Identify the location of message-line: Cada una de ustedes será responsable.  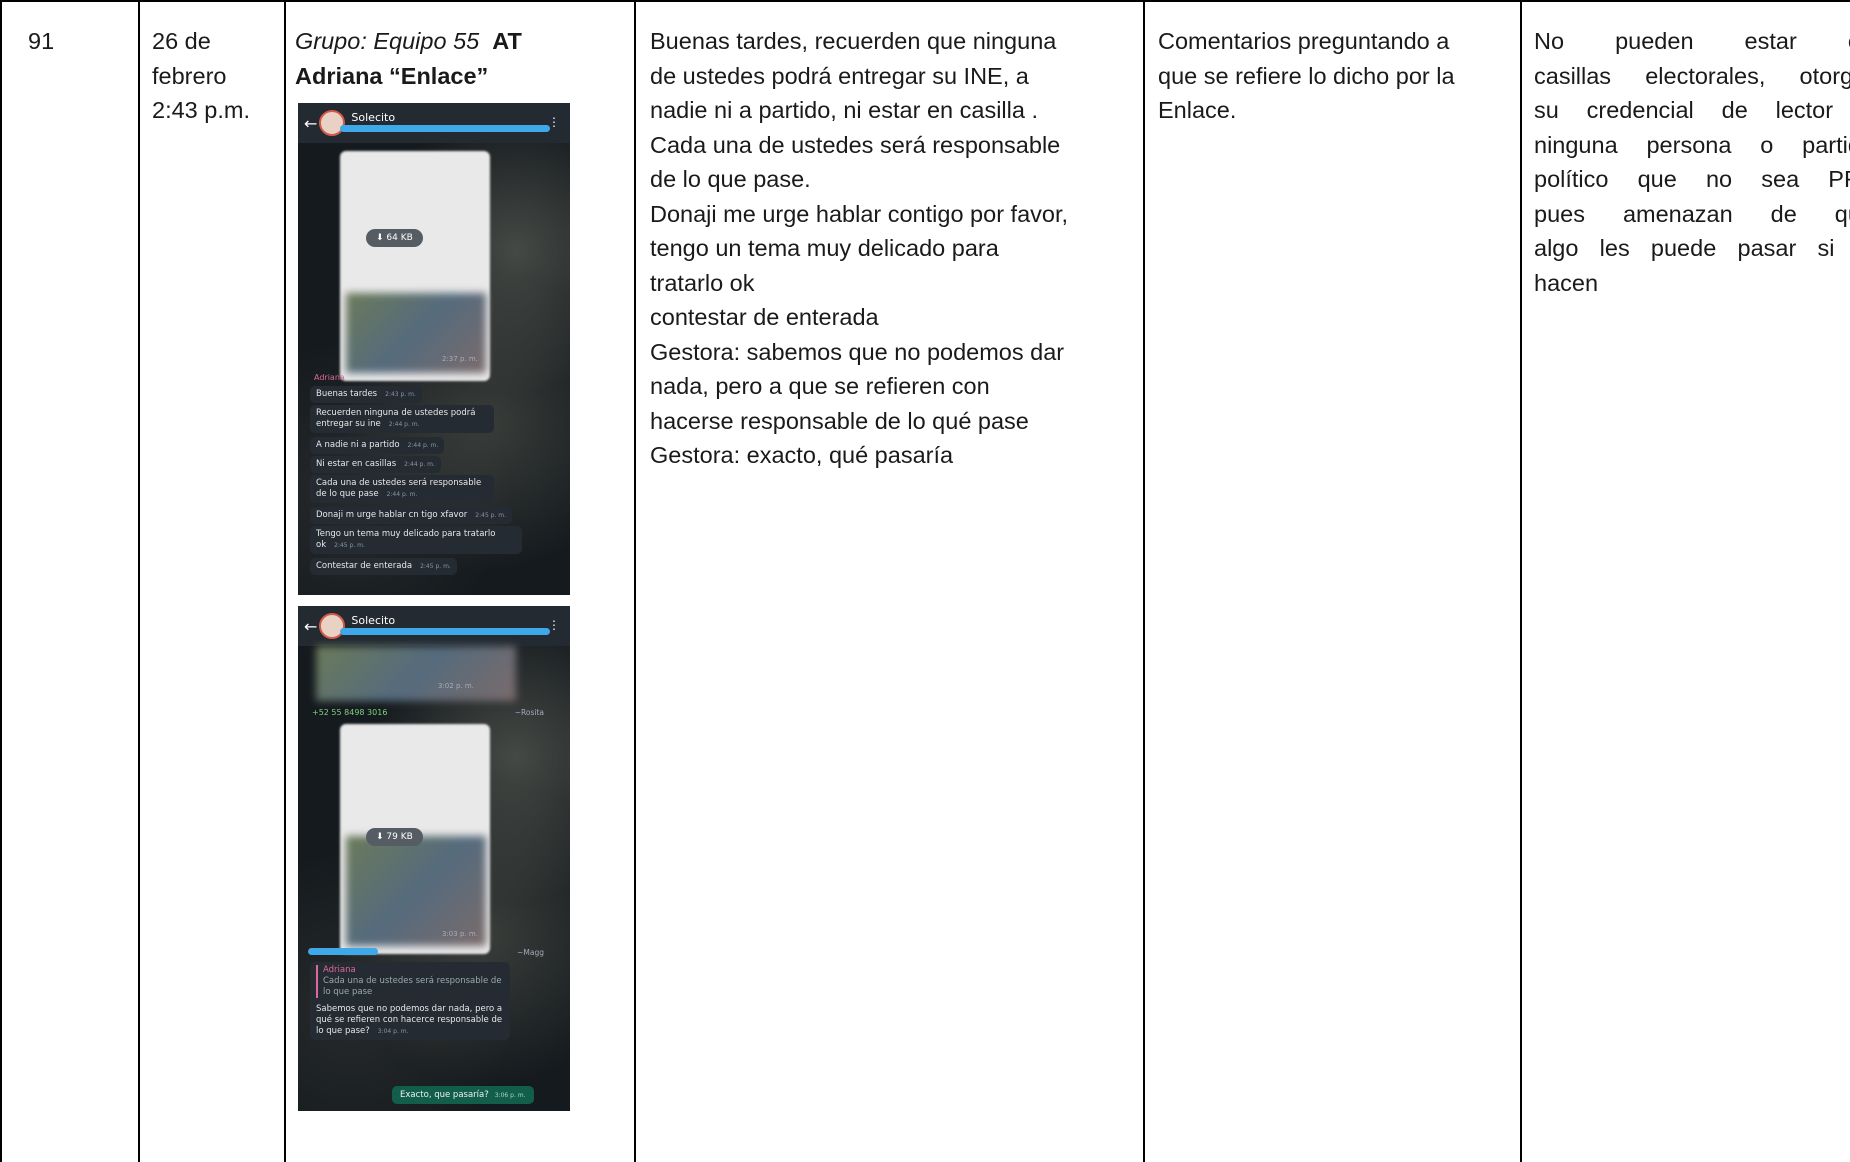
(855, 144).